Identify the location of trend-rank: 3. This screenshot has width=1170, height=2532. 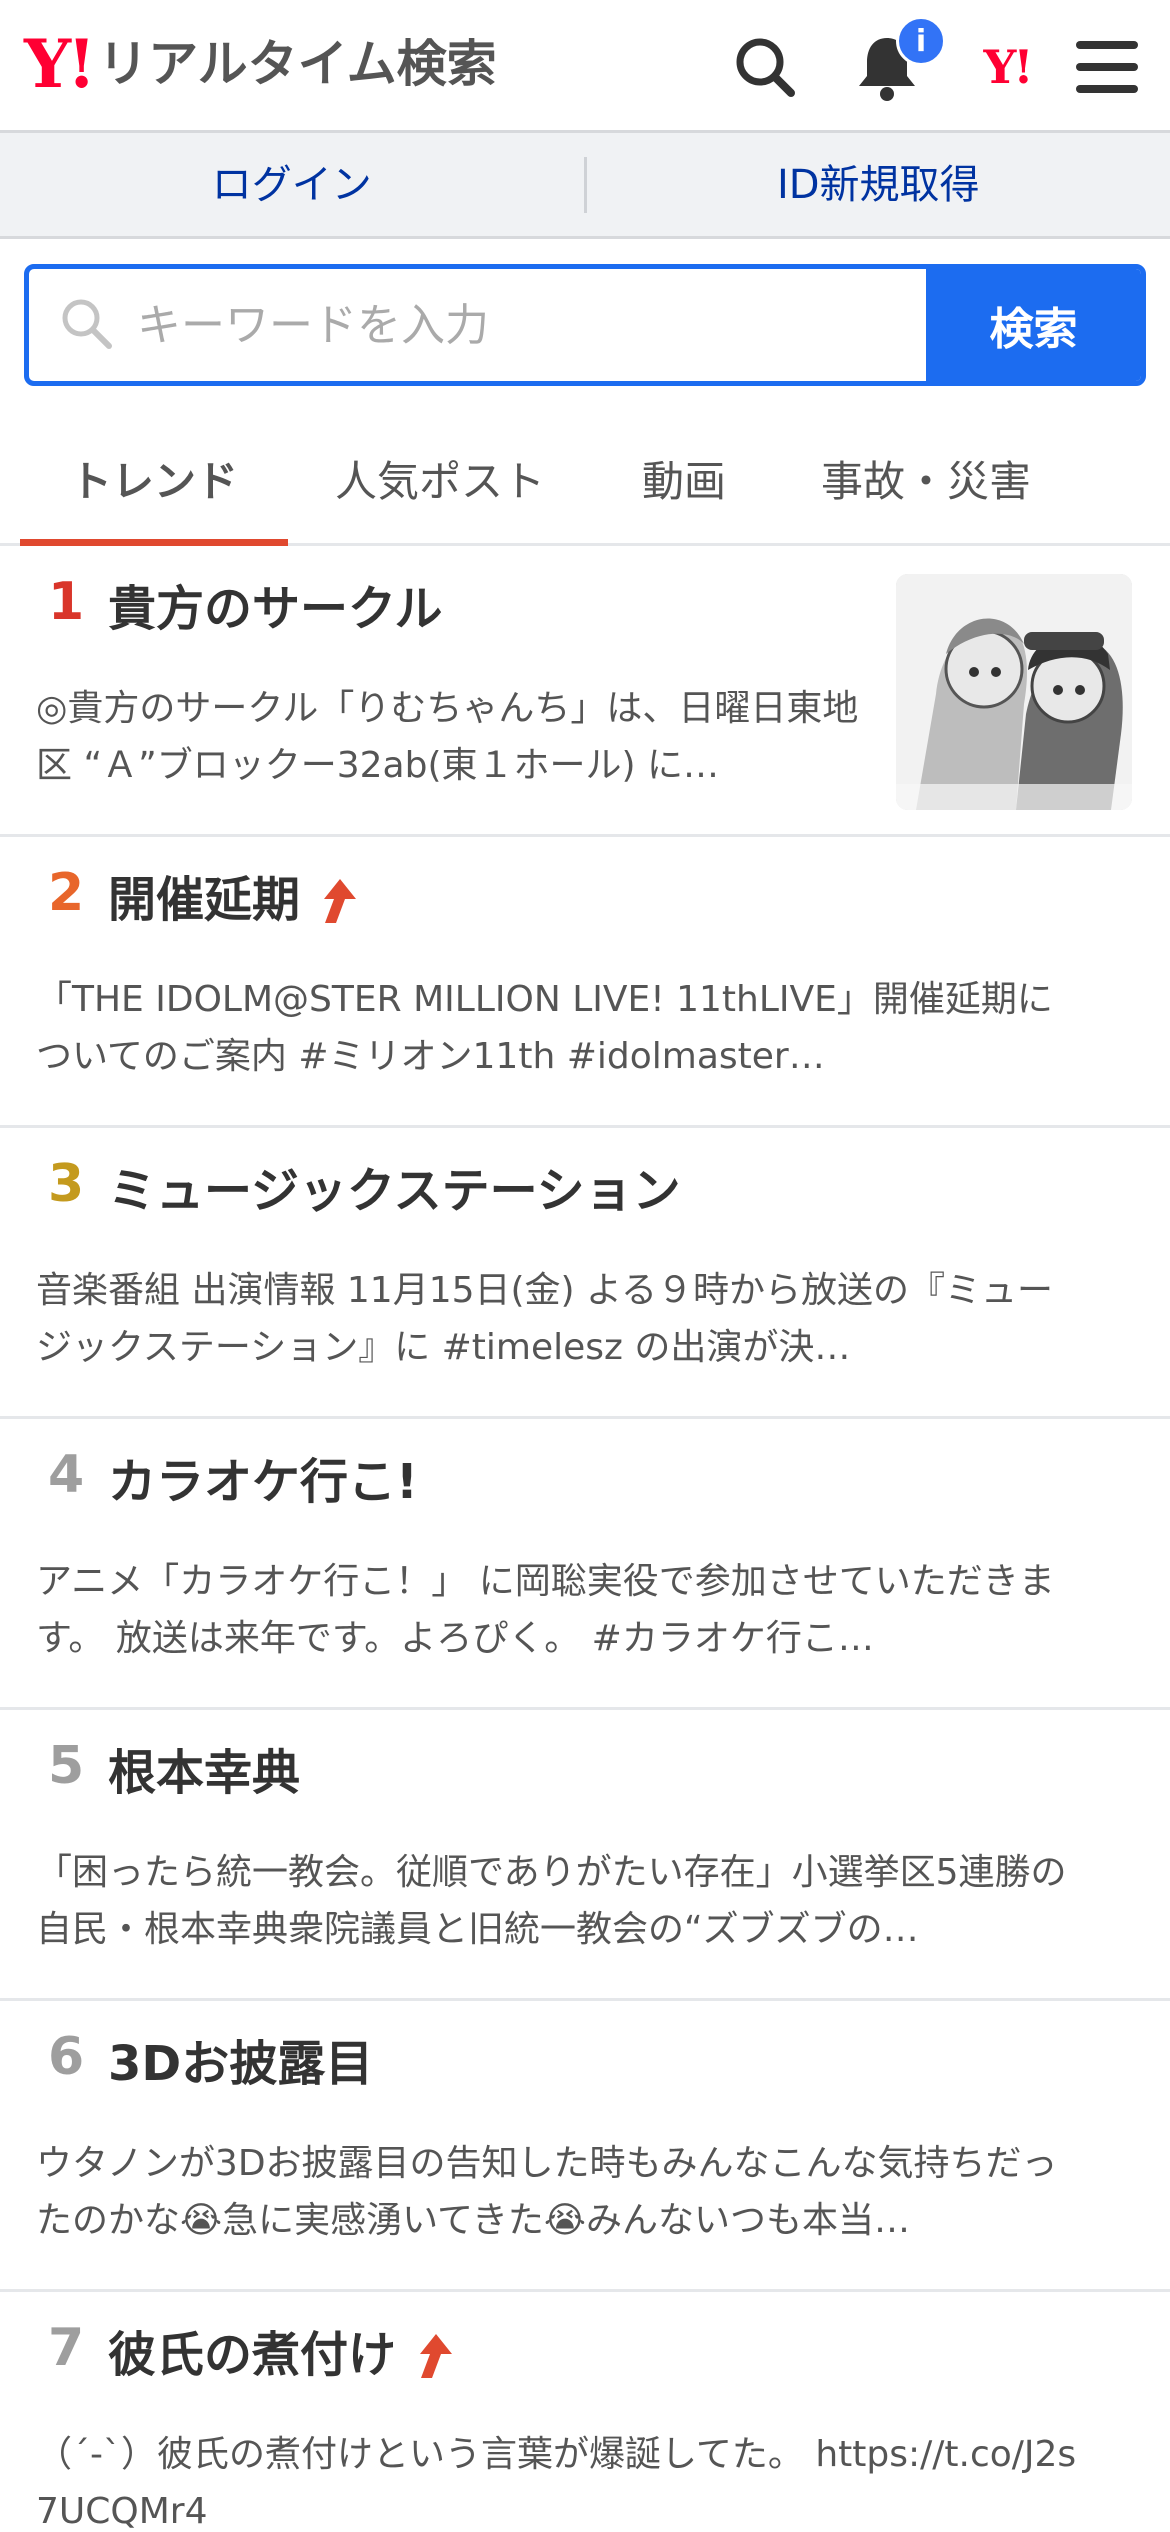
(66, 1184).